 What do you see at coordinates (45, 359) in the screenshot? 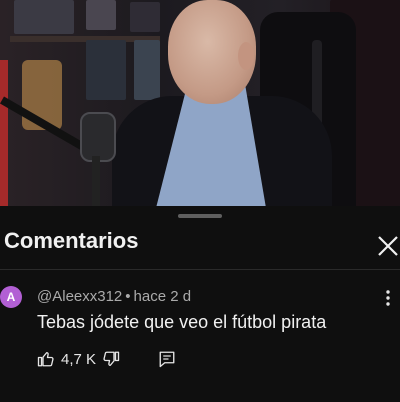
I see `like-icon` at bounding box center [45, 359].